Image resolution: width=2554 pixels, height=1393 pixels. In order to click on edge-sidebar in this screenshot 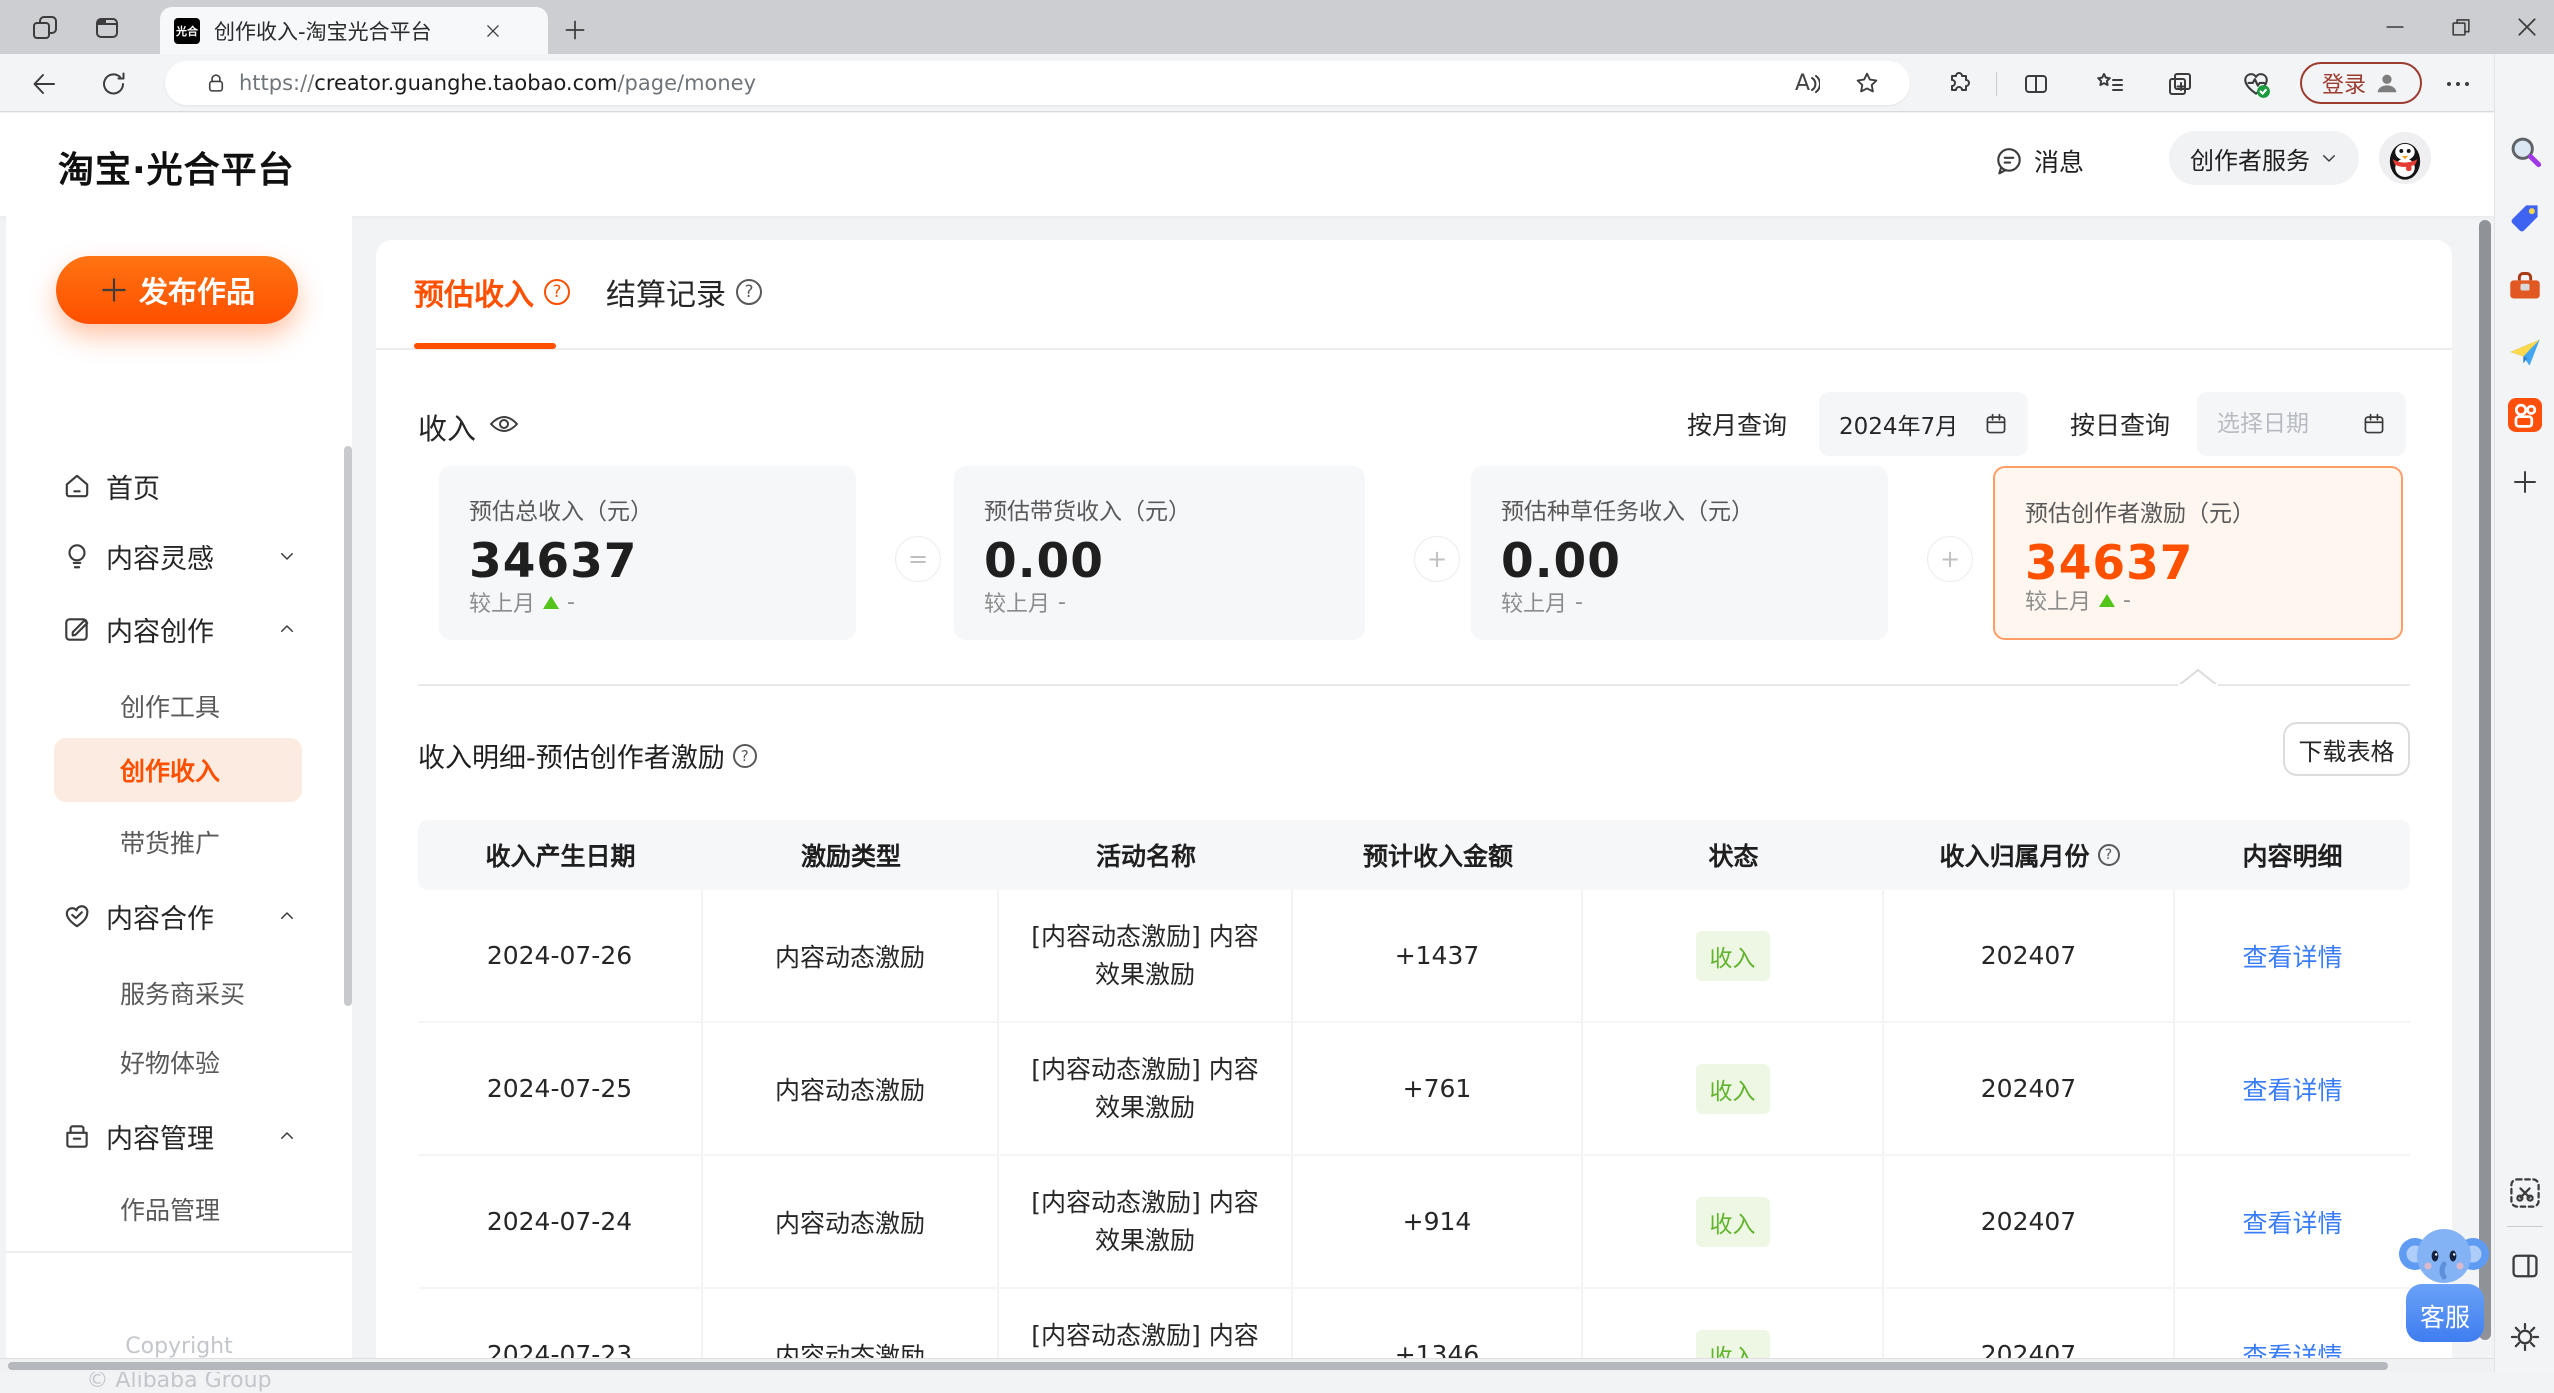, I will do `click(2524, 713)`.